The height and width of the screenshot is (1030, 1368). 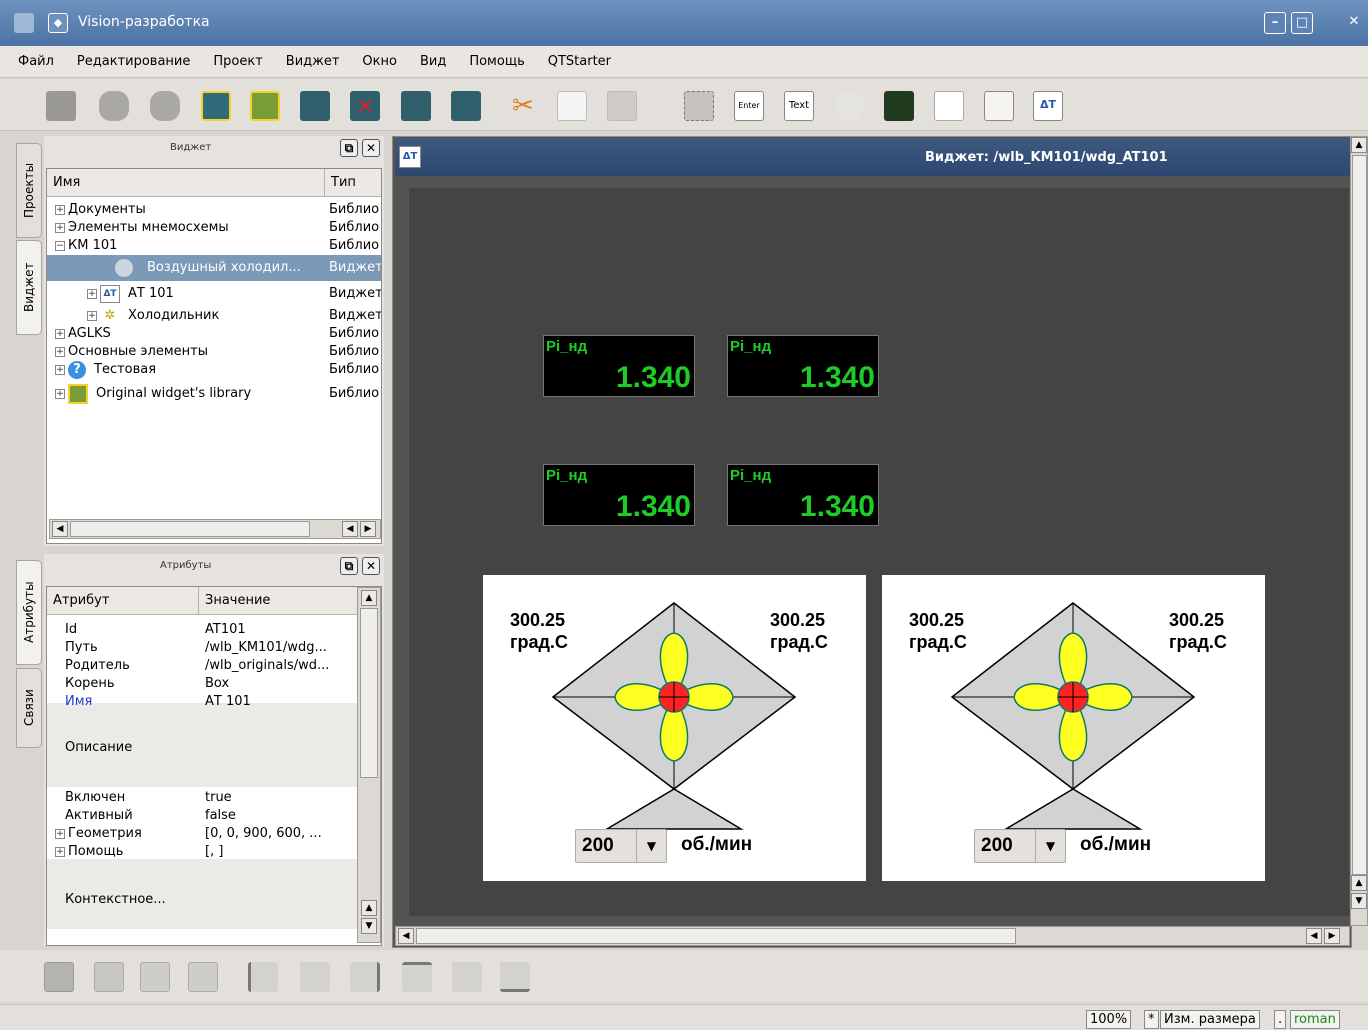 What do you see at coordinates (29, 190) in the screenshot?
I see `tab-projects: Проекты` at bounding box center [29, 190].